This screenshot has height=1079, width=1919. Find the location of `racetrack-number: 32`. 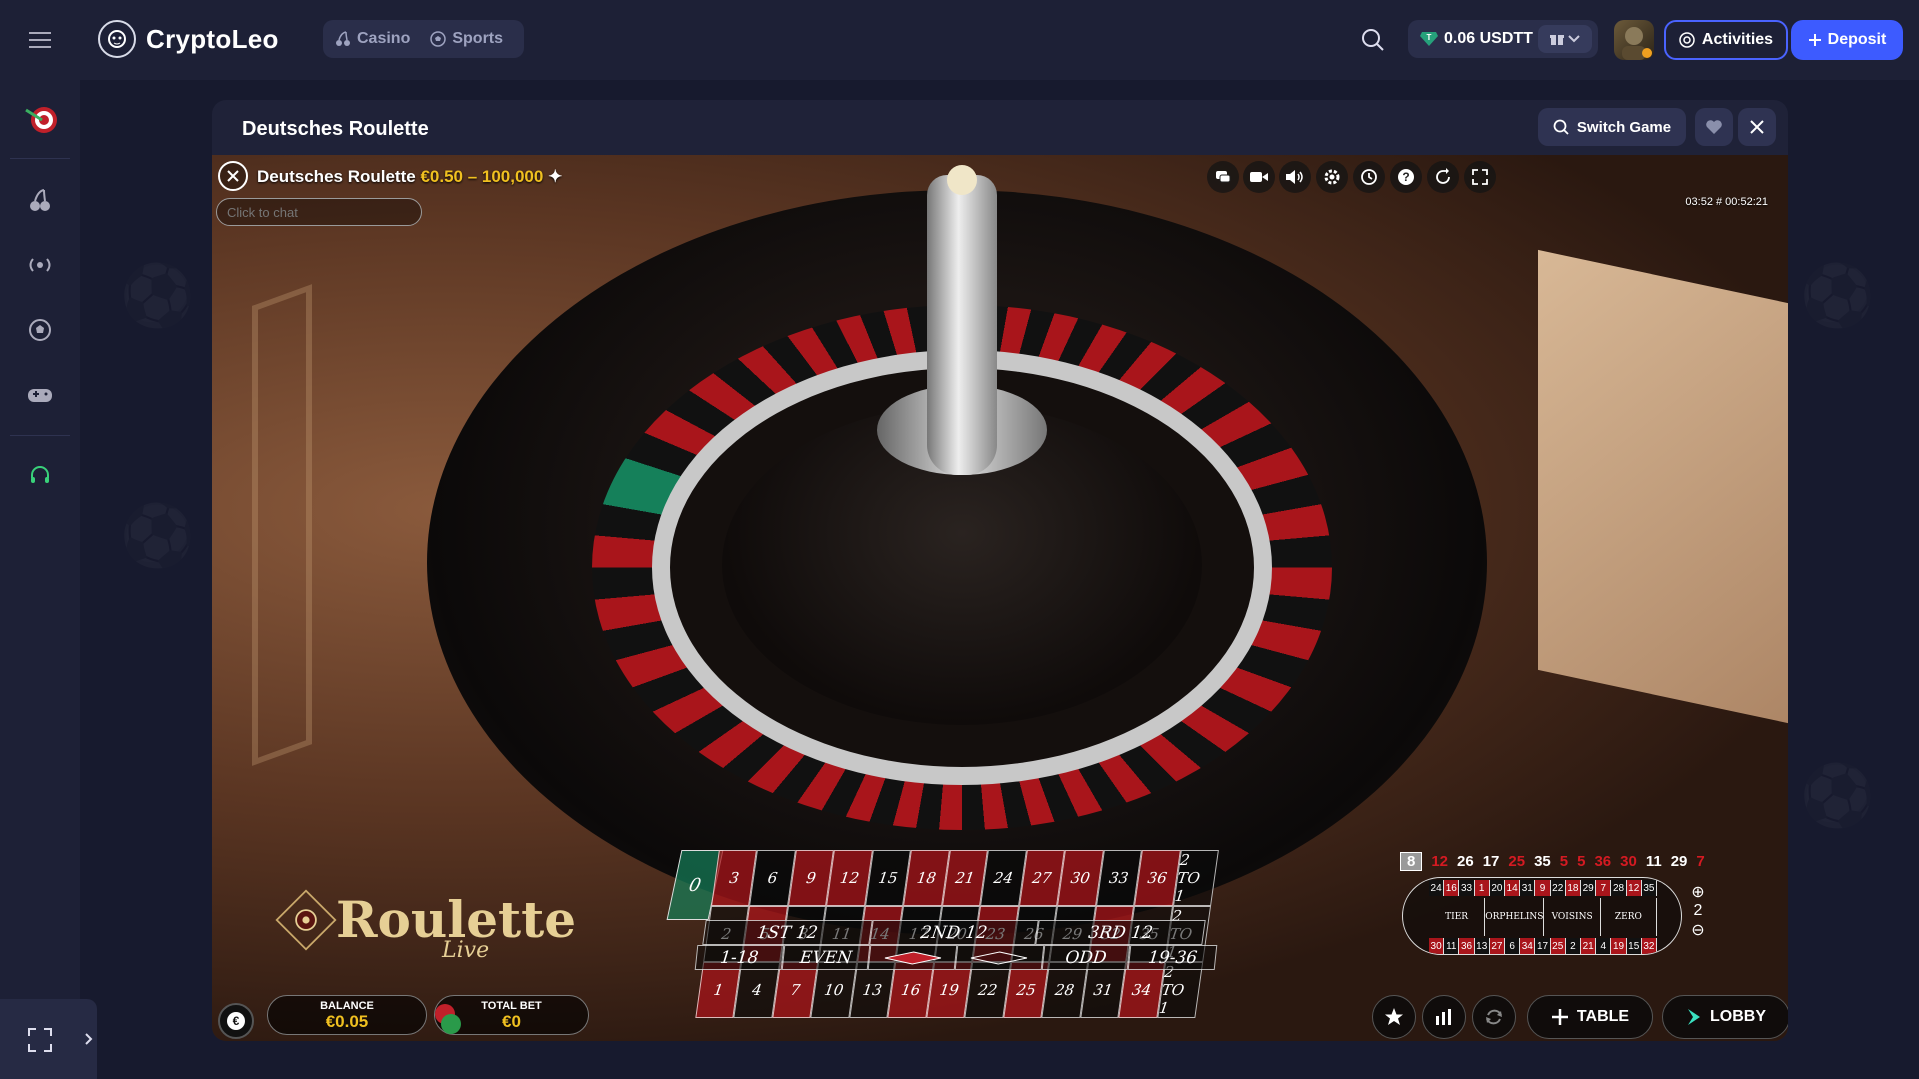

racetrack-number: 32 is located at coordinates (1649, 946).